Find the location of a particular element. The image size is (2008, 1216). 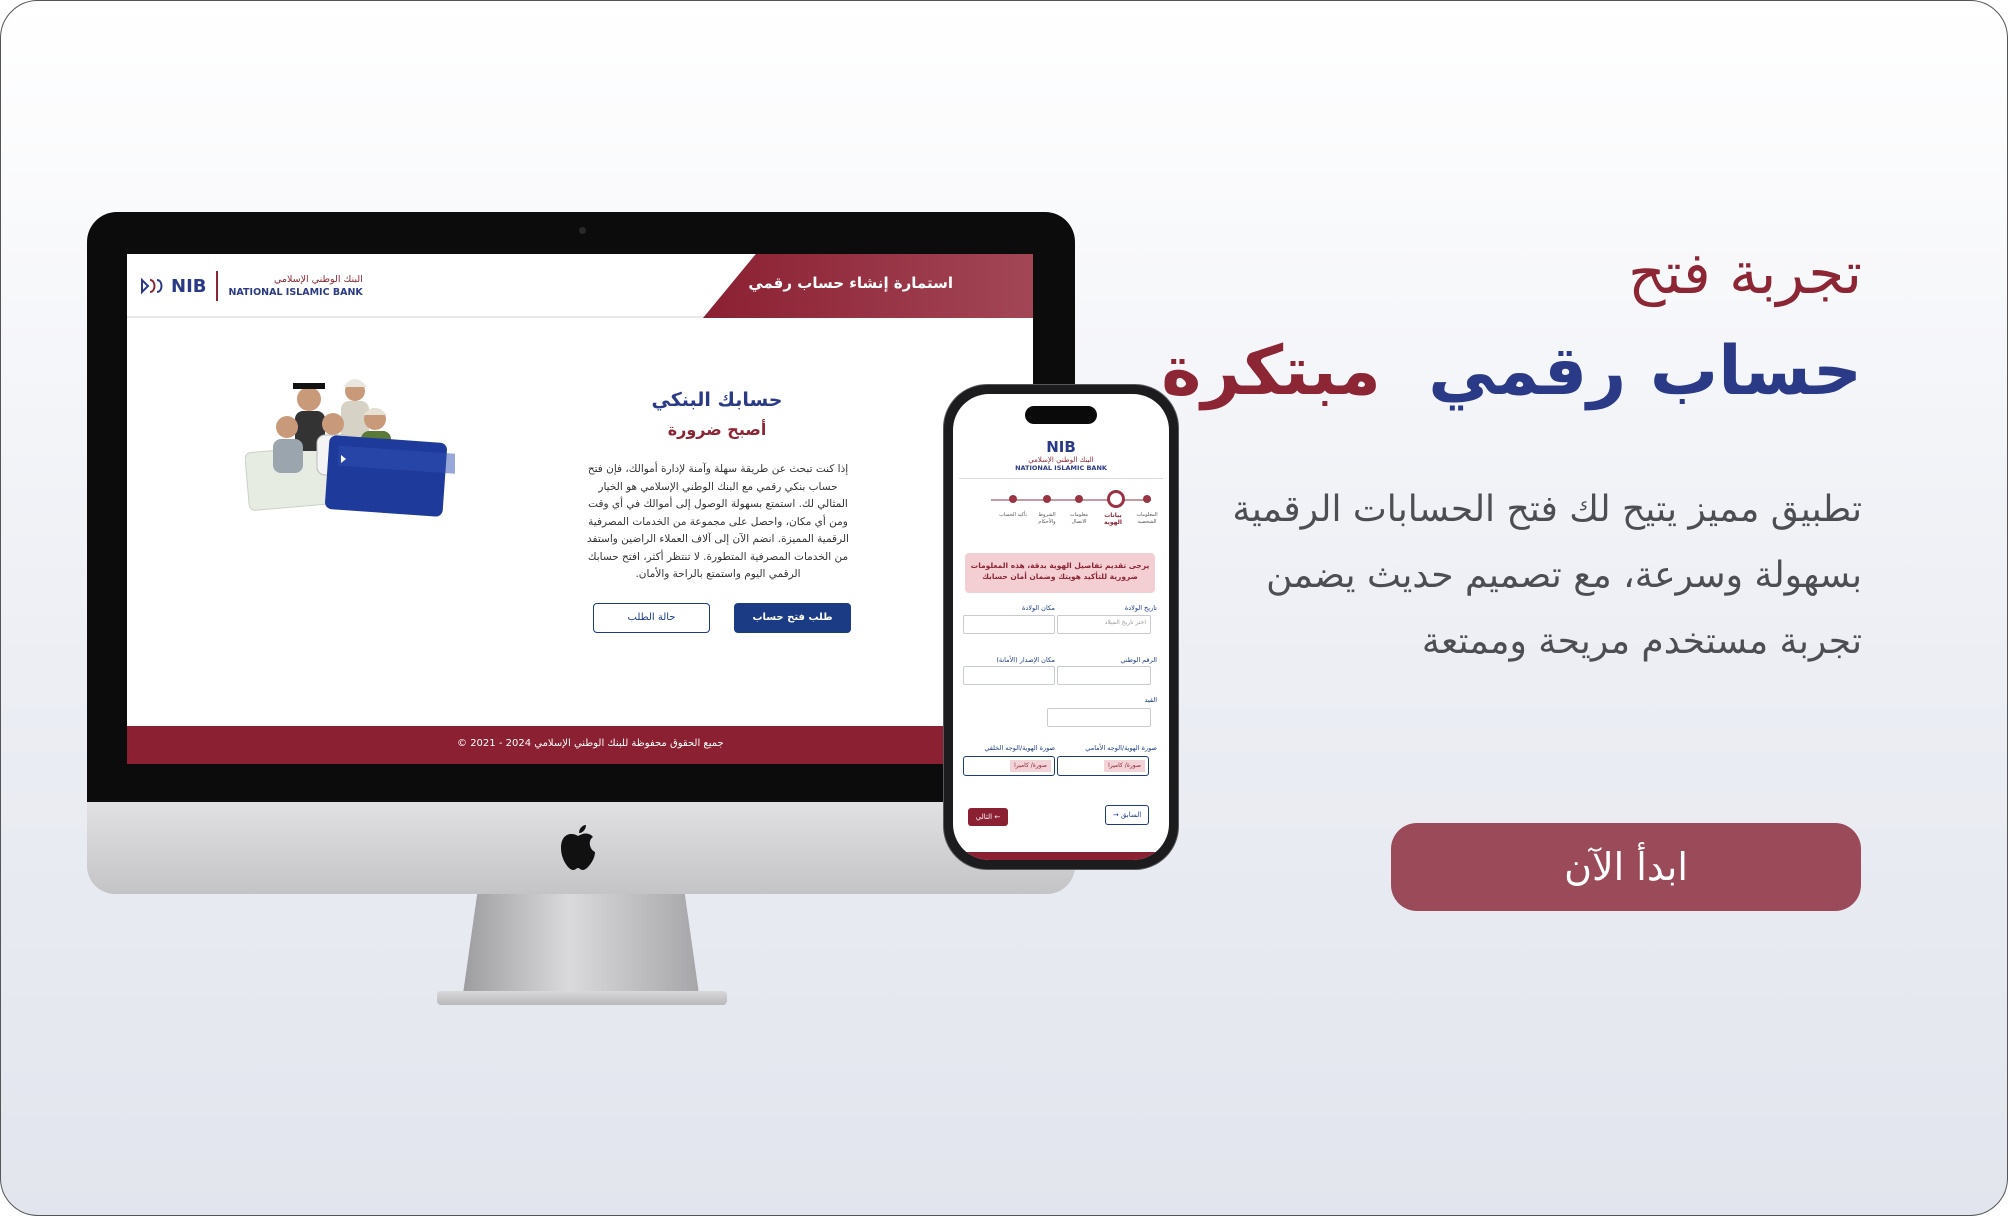

web-form-title: استمارة إنشاء حساب رقمي is located at coordinates (850, 283).